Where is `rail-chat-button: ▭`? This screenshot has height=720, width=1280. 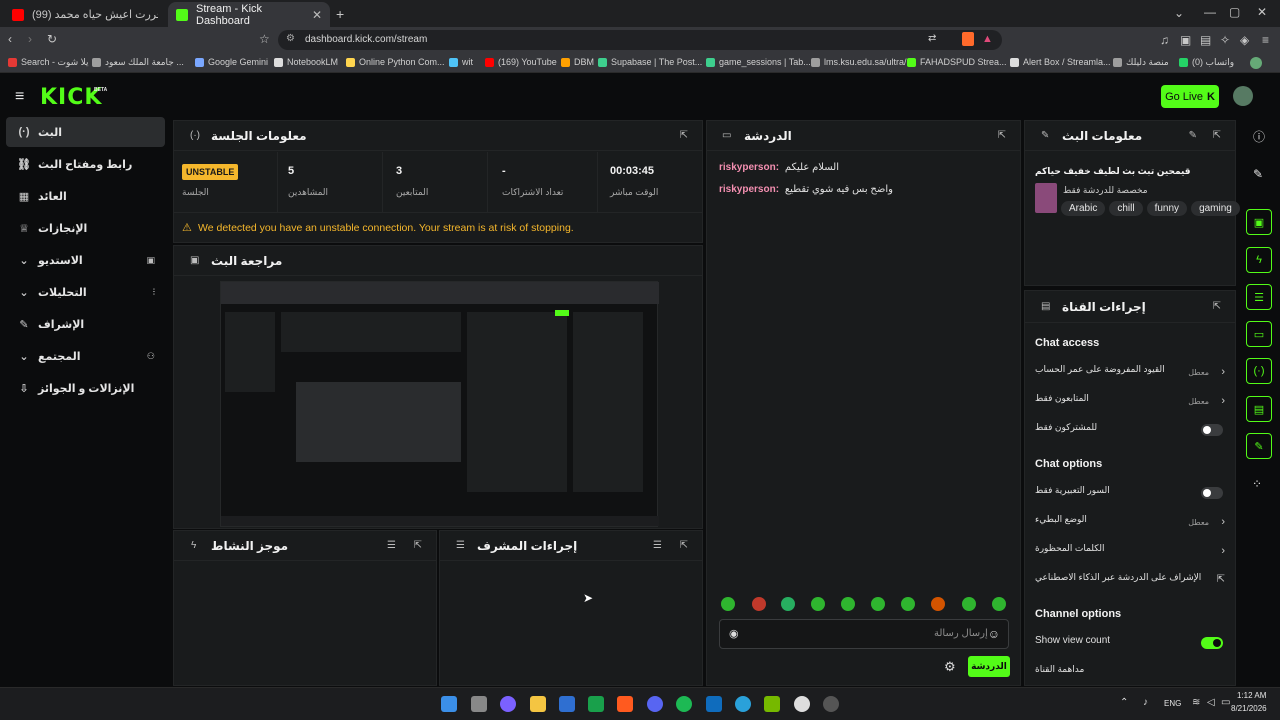
rail-chat-button: ▭ is located at coordinates (1259, 334).